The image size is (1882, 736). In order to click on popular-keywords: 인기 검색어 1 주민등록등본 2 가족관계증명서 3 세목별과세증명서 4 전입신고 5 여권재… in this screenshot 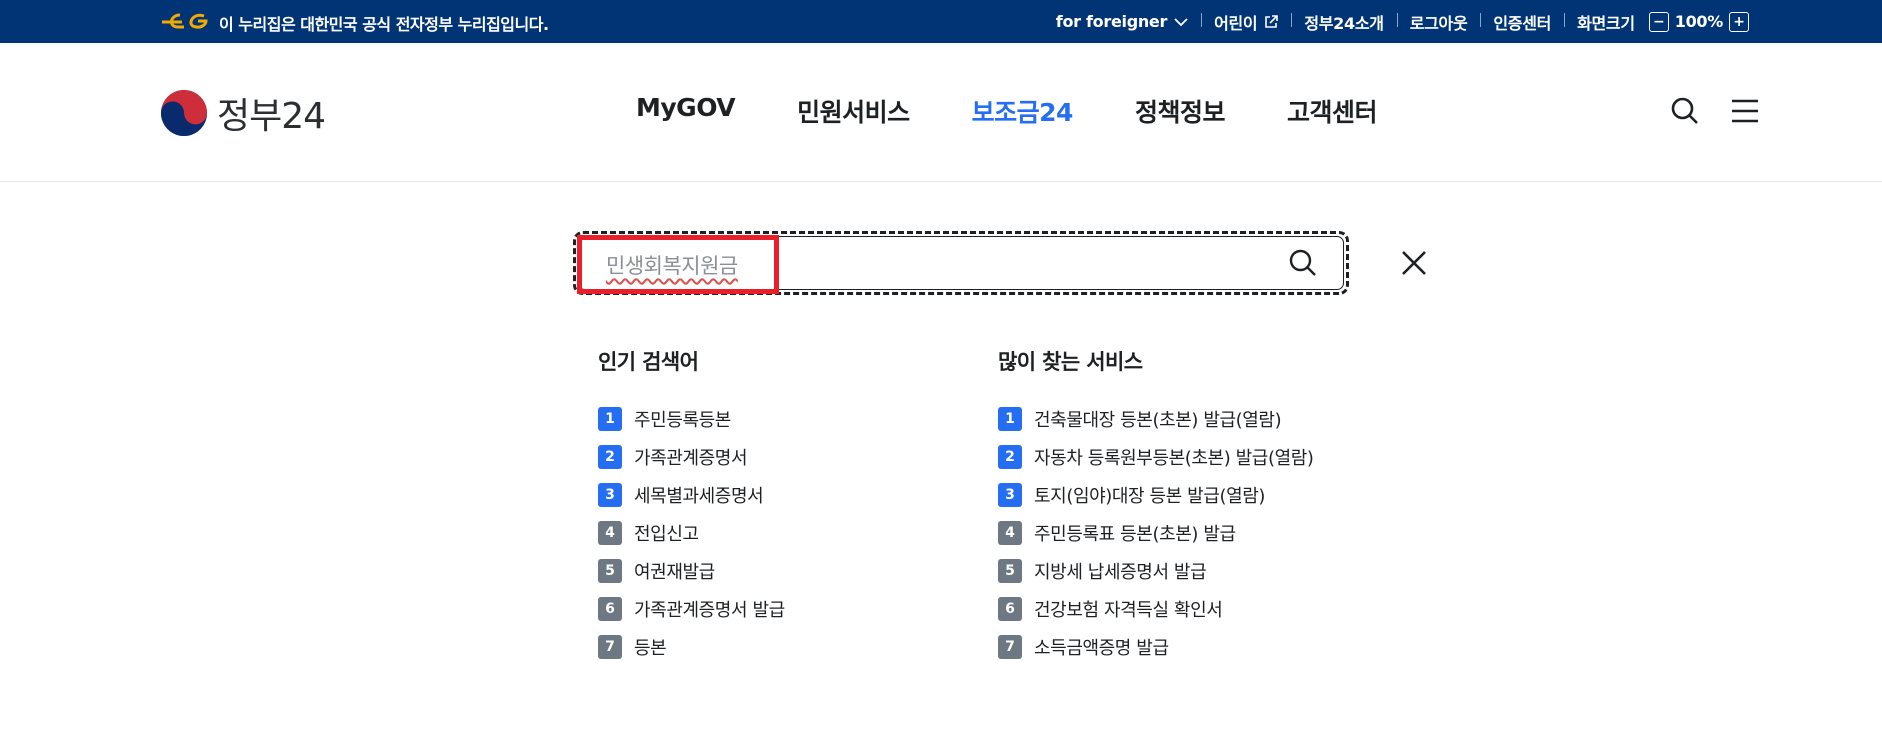, I will do `click(691, 506)`.